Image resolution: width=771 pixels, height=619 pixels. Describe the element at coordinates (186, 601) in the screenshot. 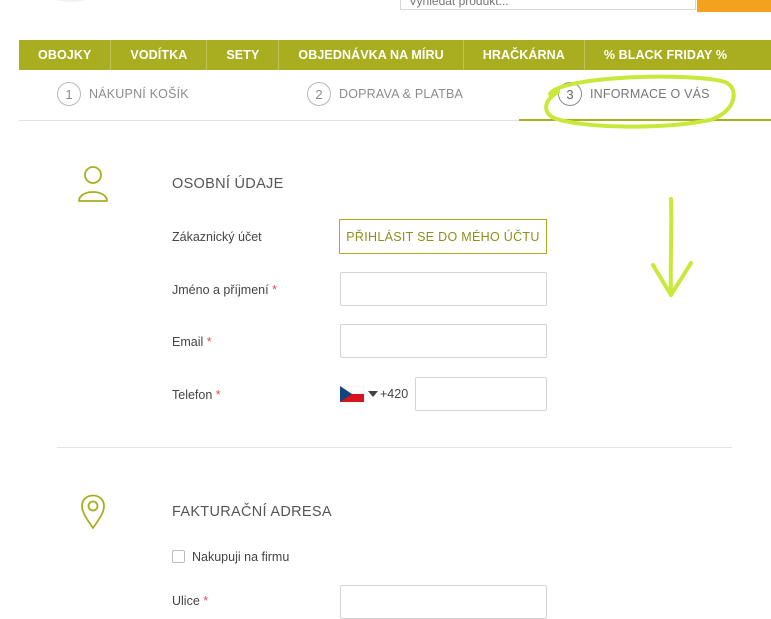

I see `street-label-text: Ulice` at that location.